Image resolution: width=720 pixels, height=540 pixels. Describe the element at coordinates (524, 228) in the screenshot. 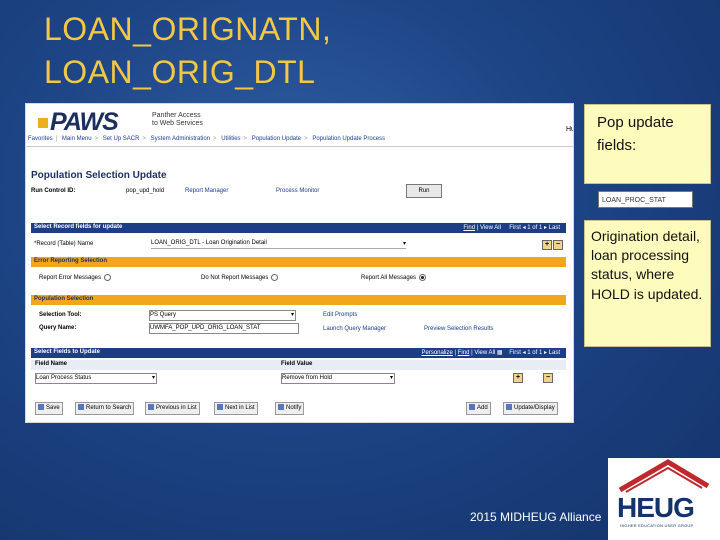

I see `record-prev-icon: ◂` at that location.